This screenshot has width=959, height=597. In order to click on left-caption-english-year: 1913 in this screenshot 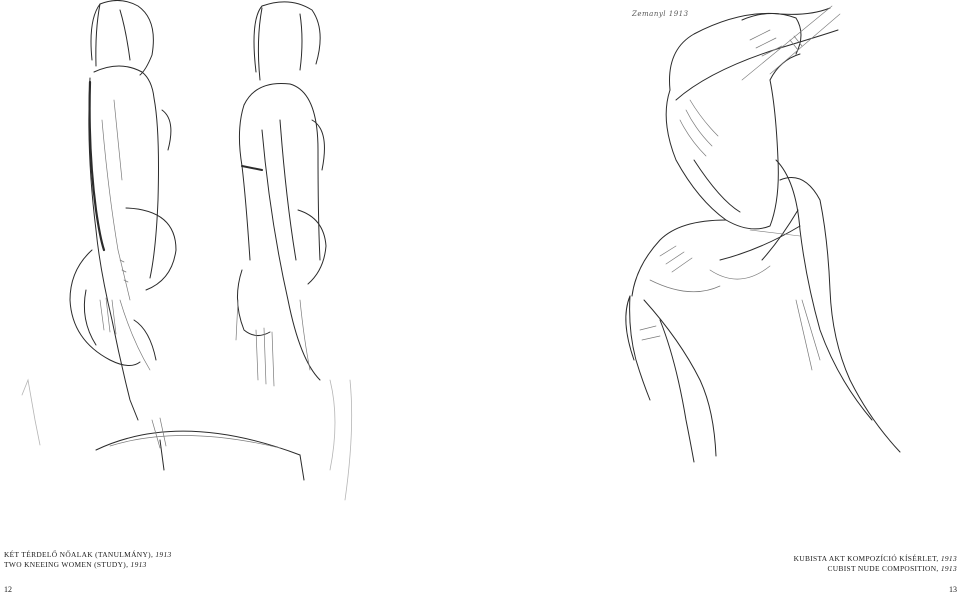, I will do `click(138, 564)`.